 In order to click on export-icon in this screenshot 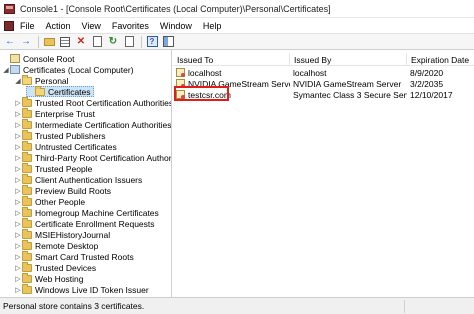, I will do `click(129, 42)`.